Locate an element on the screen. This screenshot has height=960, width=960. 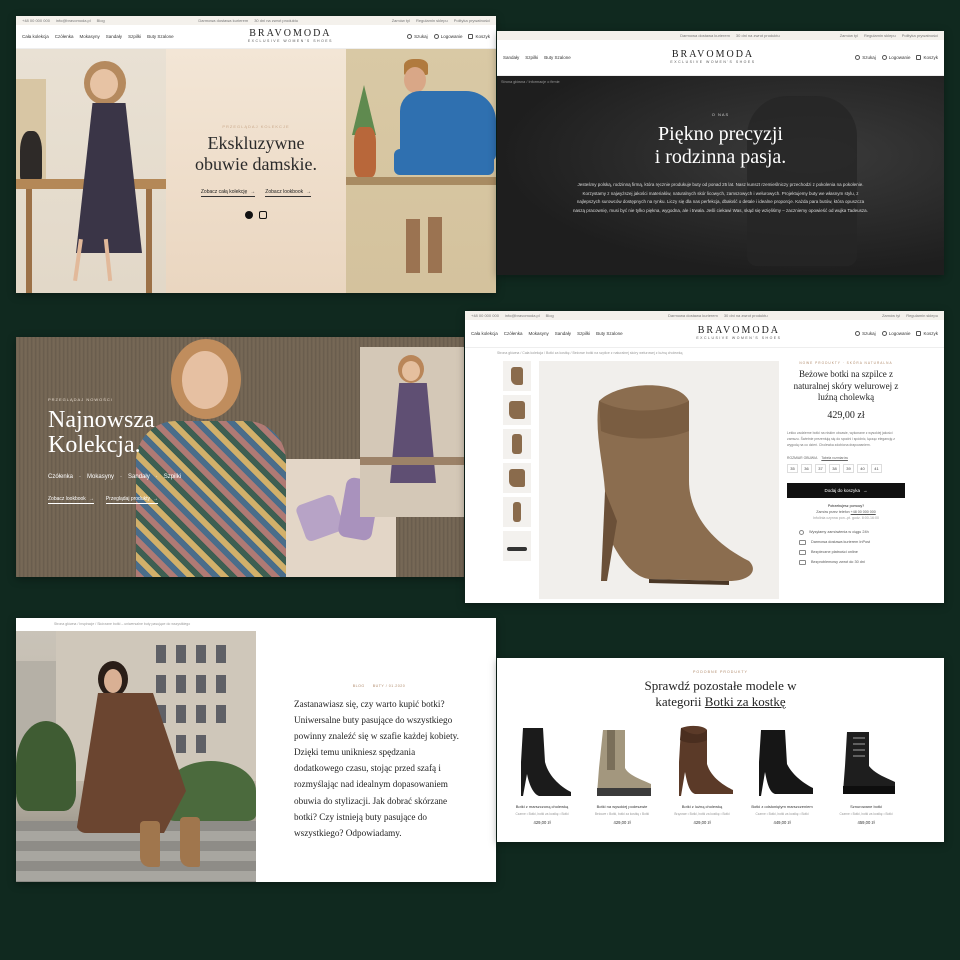
collection-category-sandals: Sandały is located at coordinates (139, 477).